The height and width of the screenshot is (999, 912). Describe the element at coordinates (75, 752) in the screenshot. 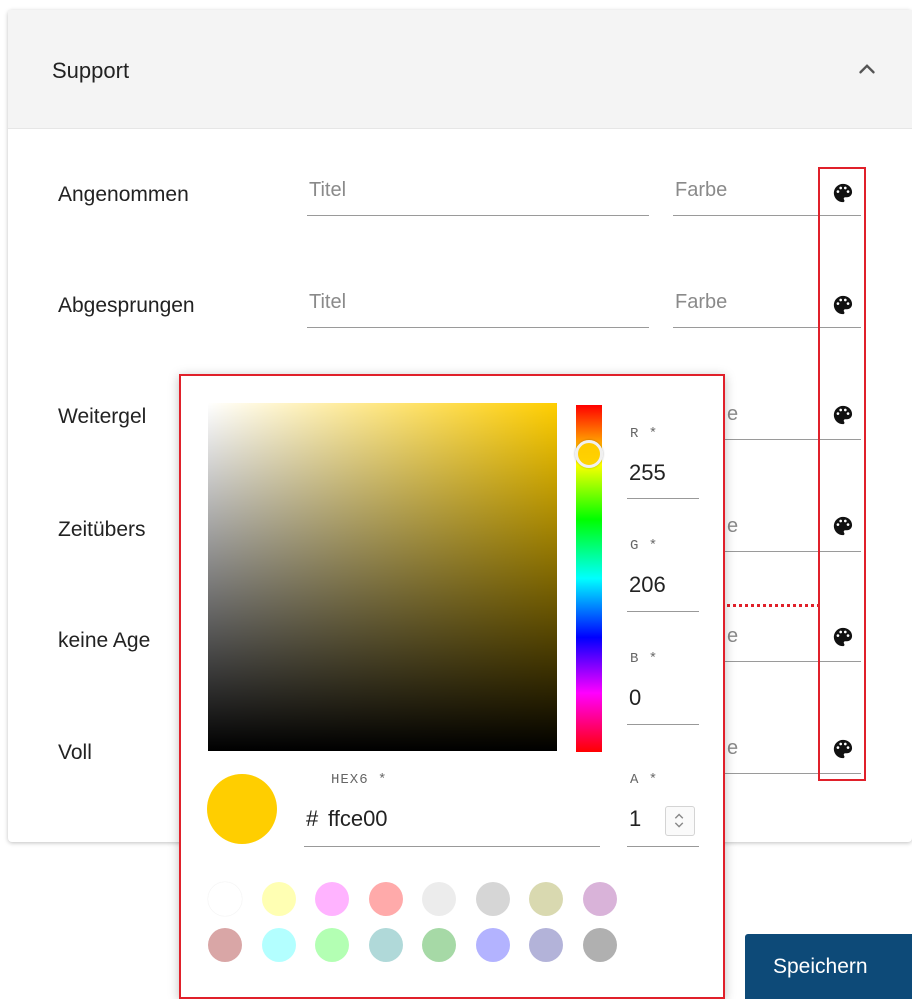

I see `row-label-voll: Voll` at that location.